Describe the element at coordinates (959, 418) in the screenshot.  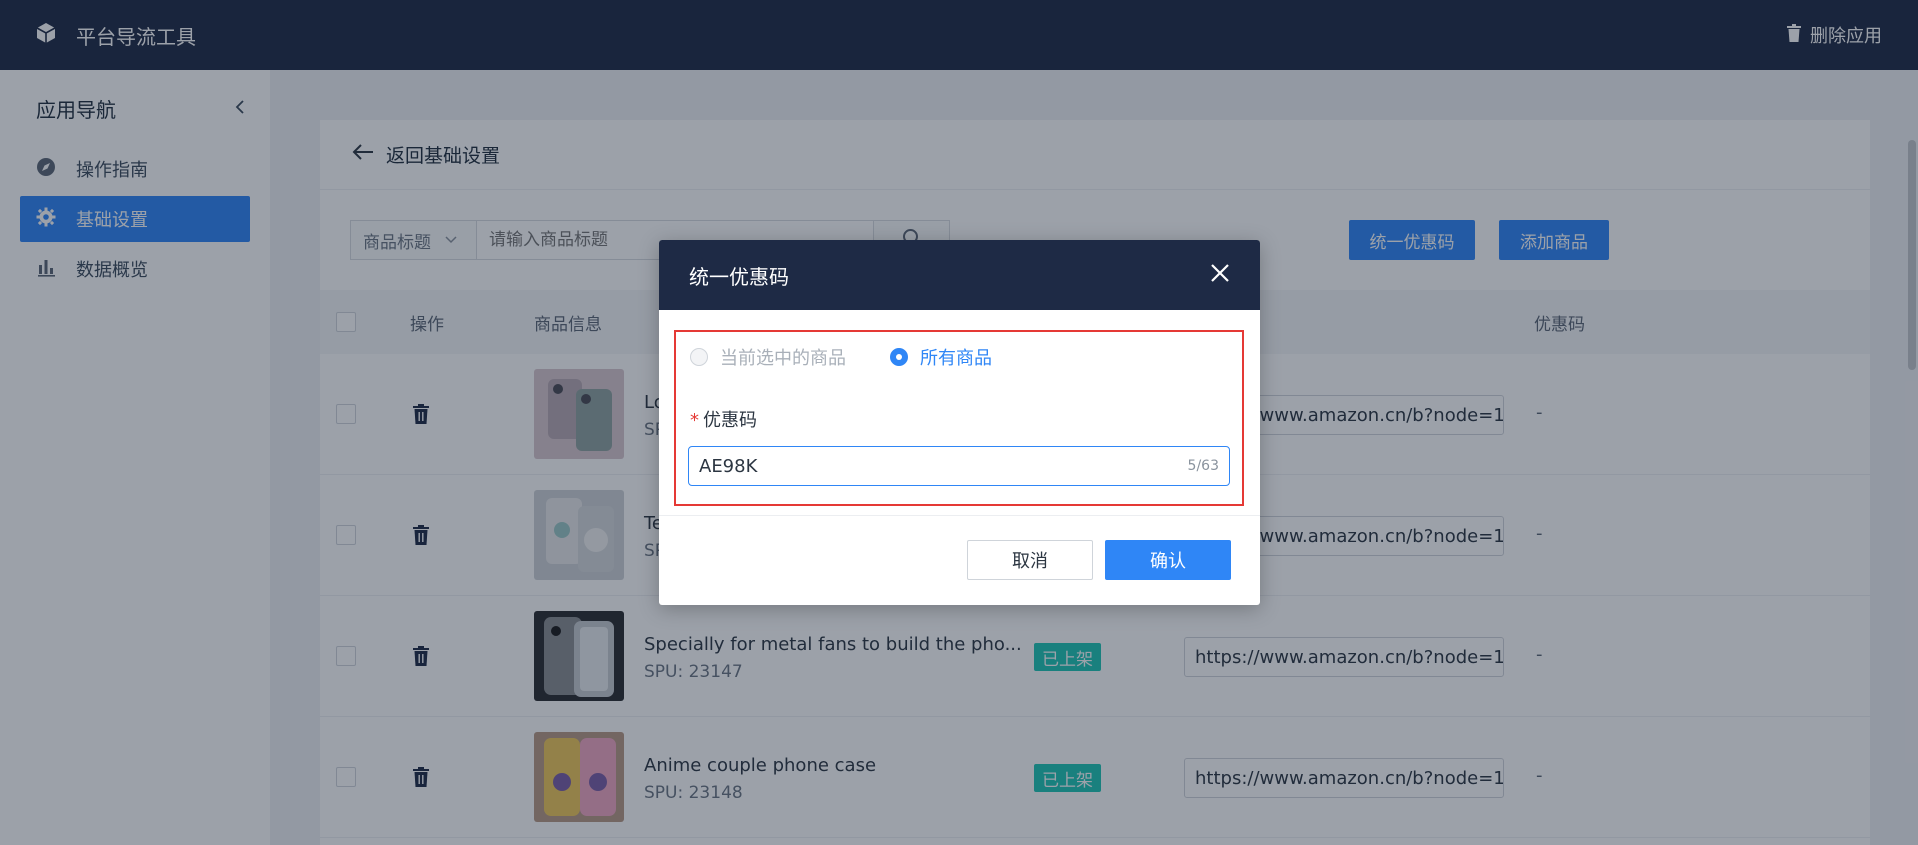
I see `dialog-form-highlight: 当前选中的商品 所有商品 * 优惠码 AE98K 5/63` at that location.